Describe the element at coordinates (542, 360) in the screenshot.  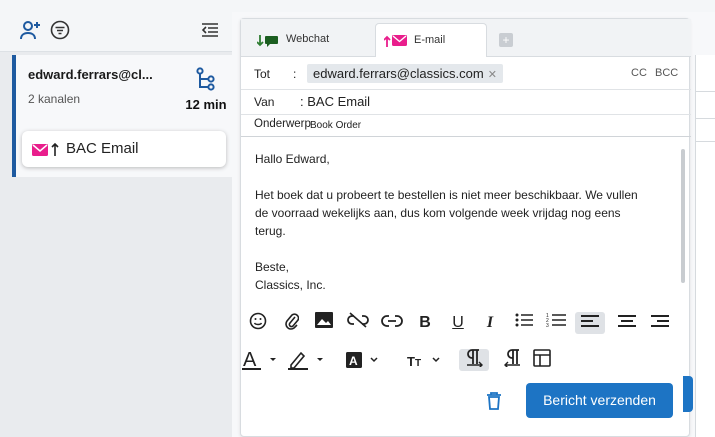
I see `table-icon` at that location.